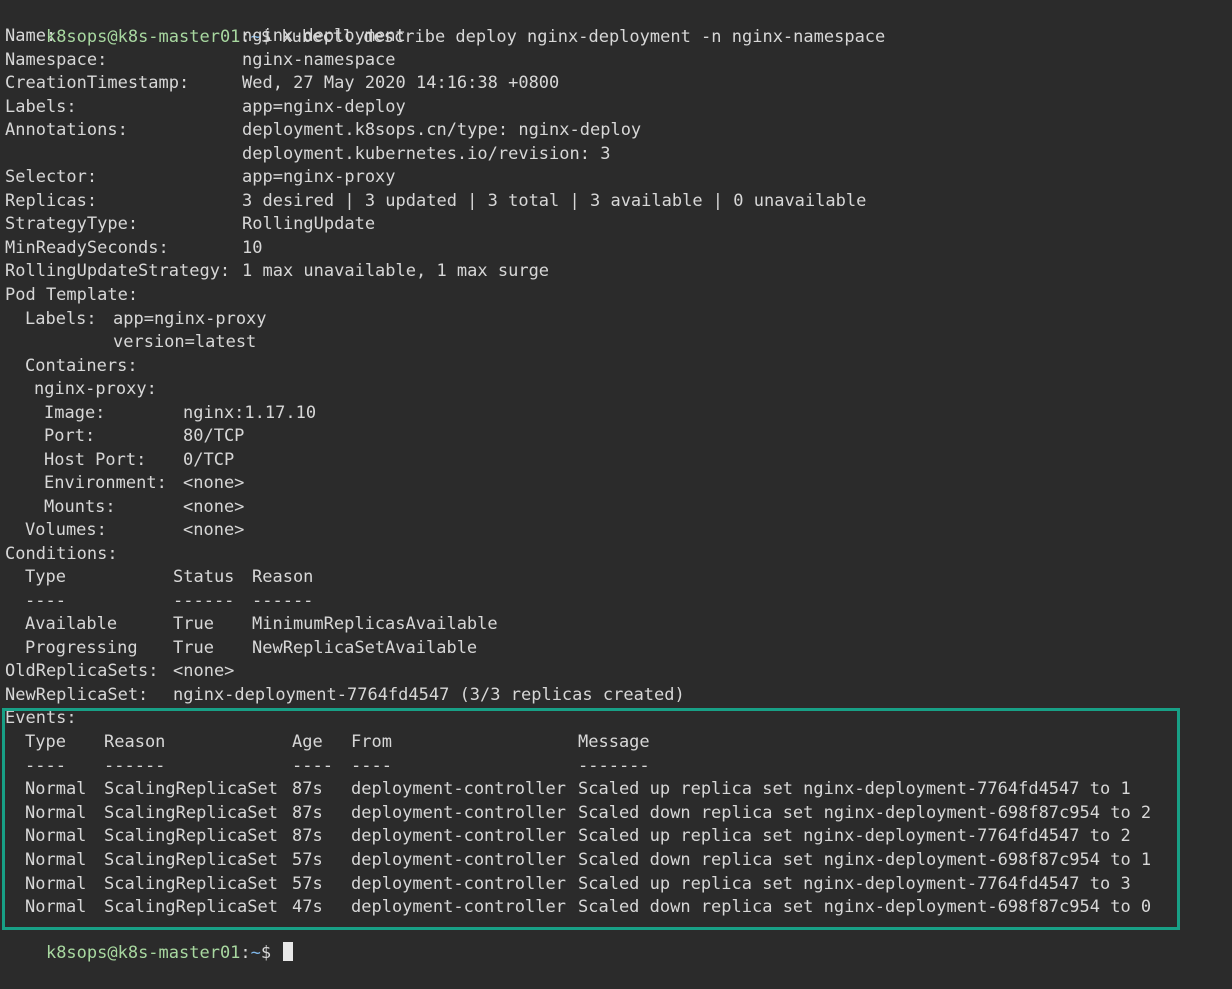 The width and height of the screenshot is (1232, 989). Describe the element at coordinates (307, 907) in the screenshot. I see `events-cell: 47s` at that location.